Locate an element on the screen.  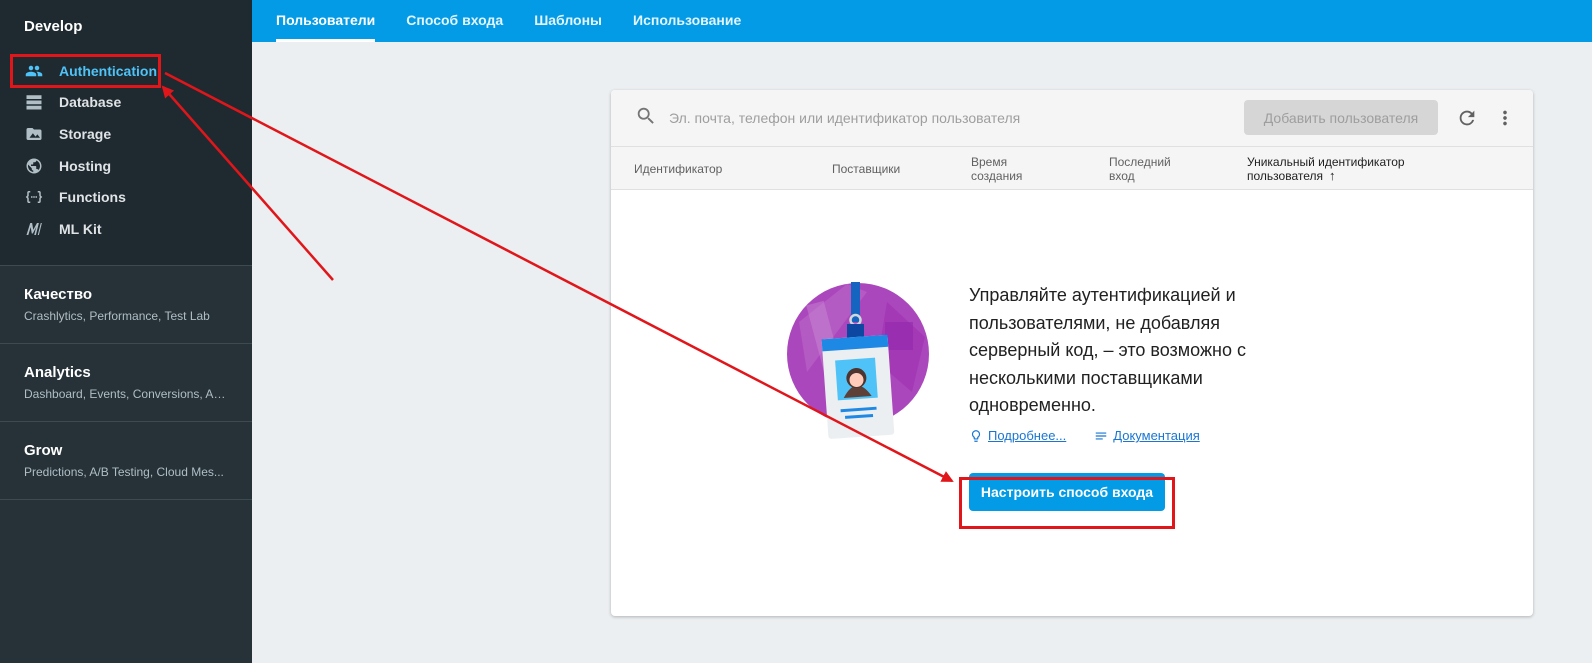
sidebar-item-functions: Functions is located at coordinates (126, 197).